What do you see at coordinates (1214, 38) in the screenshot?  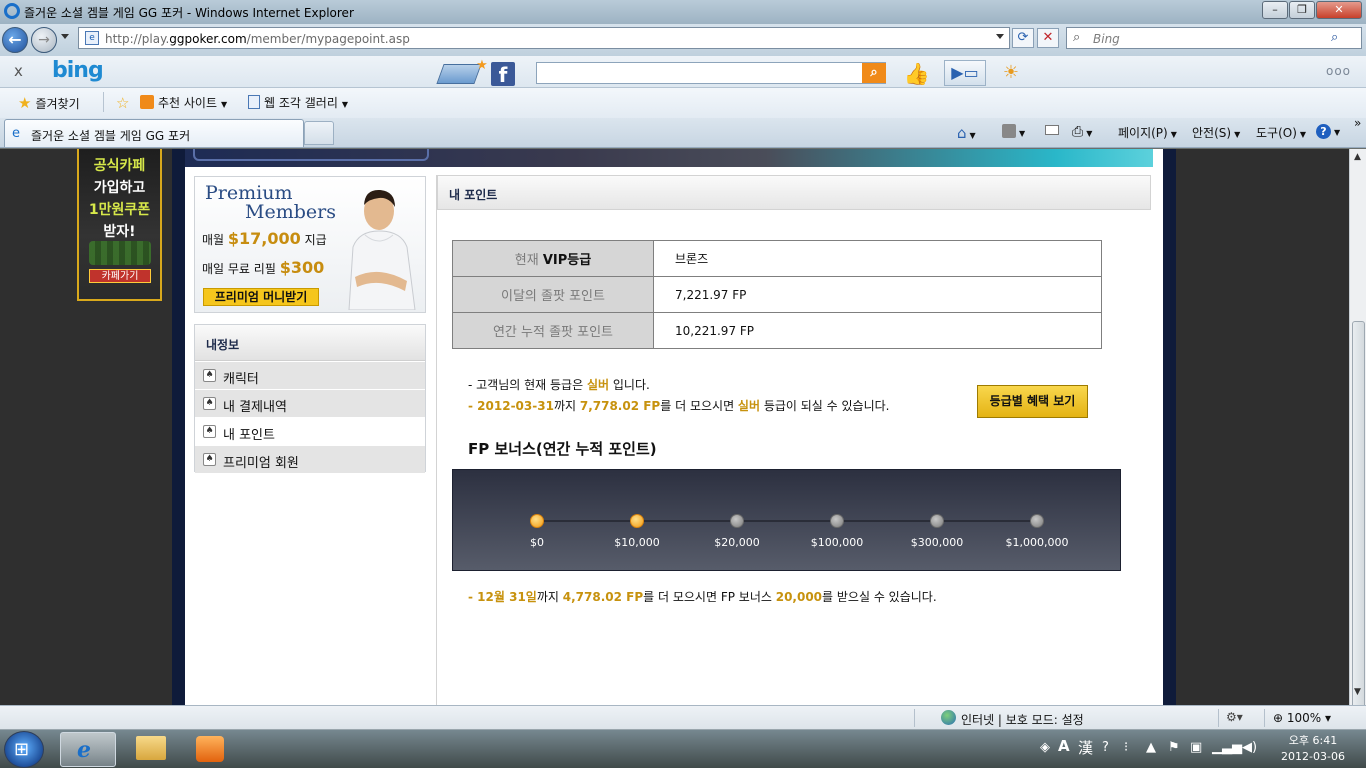 I see `search-box: ⌕ Bing ⌕` at bounding box center [1214, 38].